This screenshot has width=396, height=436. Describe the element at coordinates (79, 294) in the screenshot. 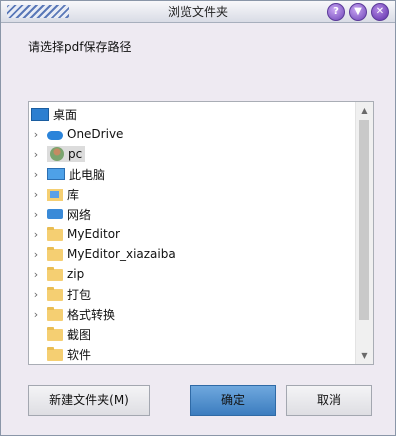

I see `tree-item-label: 打包` at that location.